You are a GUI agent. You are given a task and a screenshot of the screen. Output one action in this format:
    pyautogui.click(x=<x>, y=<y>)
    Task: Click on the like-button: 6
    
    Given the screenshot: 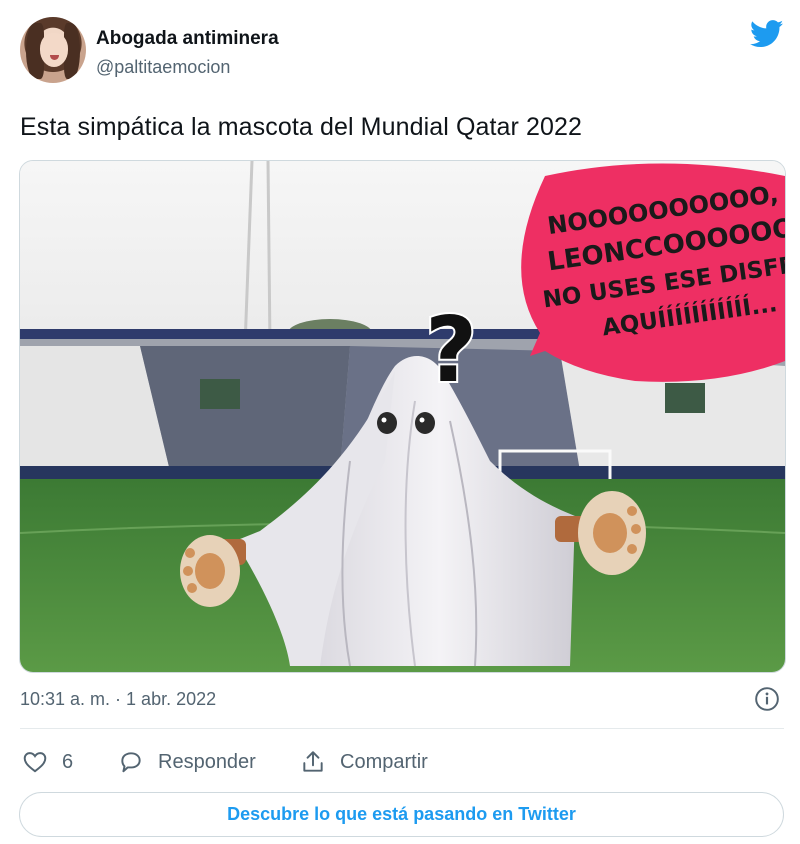 What is the action you would take?
    pyautogui.click(x=47, y=762)
    